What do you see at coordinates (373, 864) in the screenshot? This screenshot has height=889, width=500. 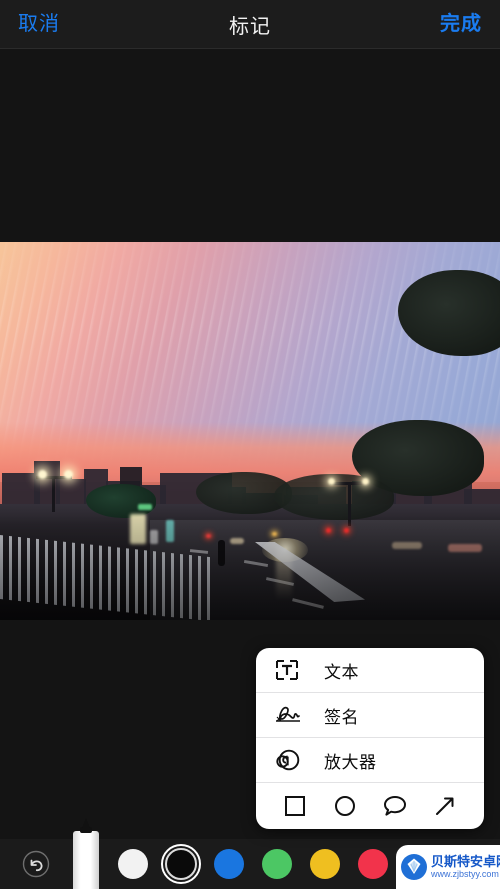 I see `color-swatch-red` at bounding box center [373, 864].